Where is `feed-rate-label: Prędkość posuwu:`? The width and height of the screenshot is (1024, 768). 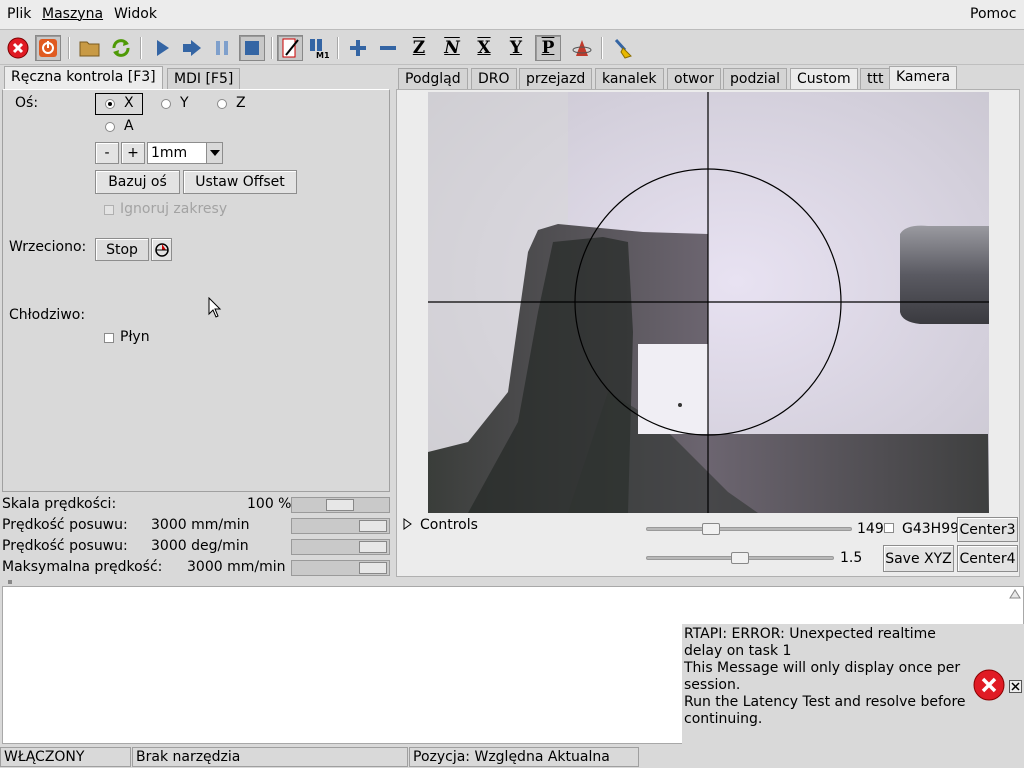 feed-rate-label: Prędkość posuwu: is located at coordinates (65, 525).